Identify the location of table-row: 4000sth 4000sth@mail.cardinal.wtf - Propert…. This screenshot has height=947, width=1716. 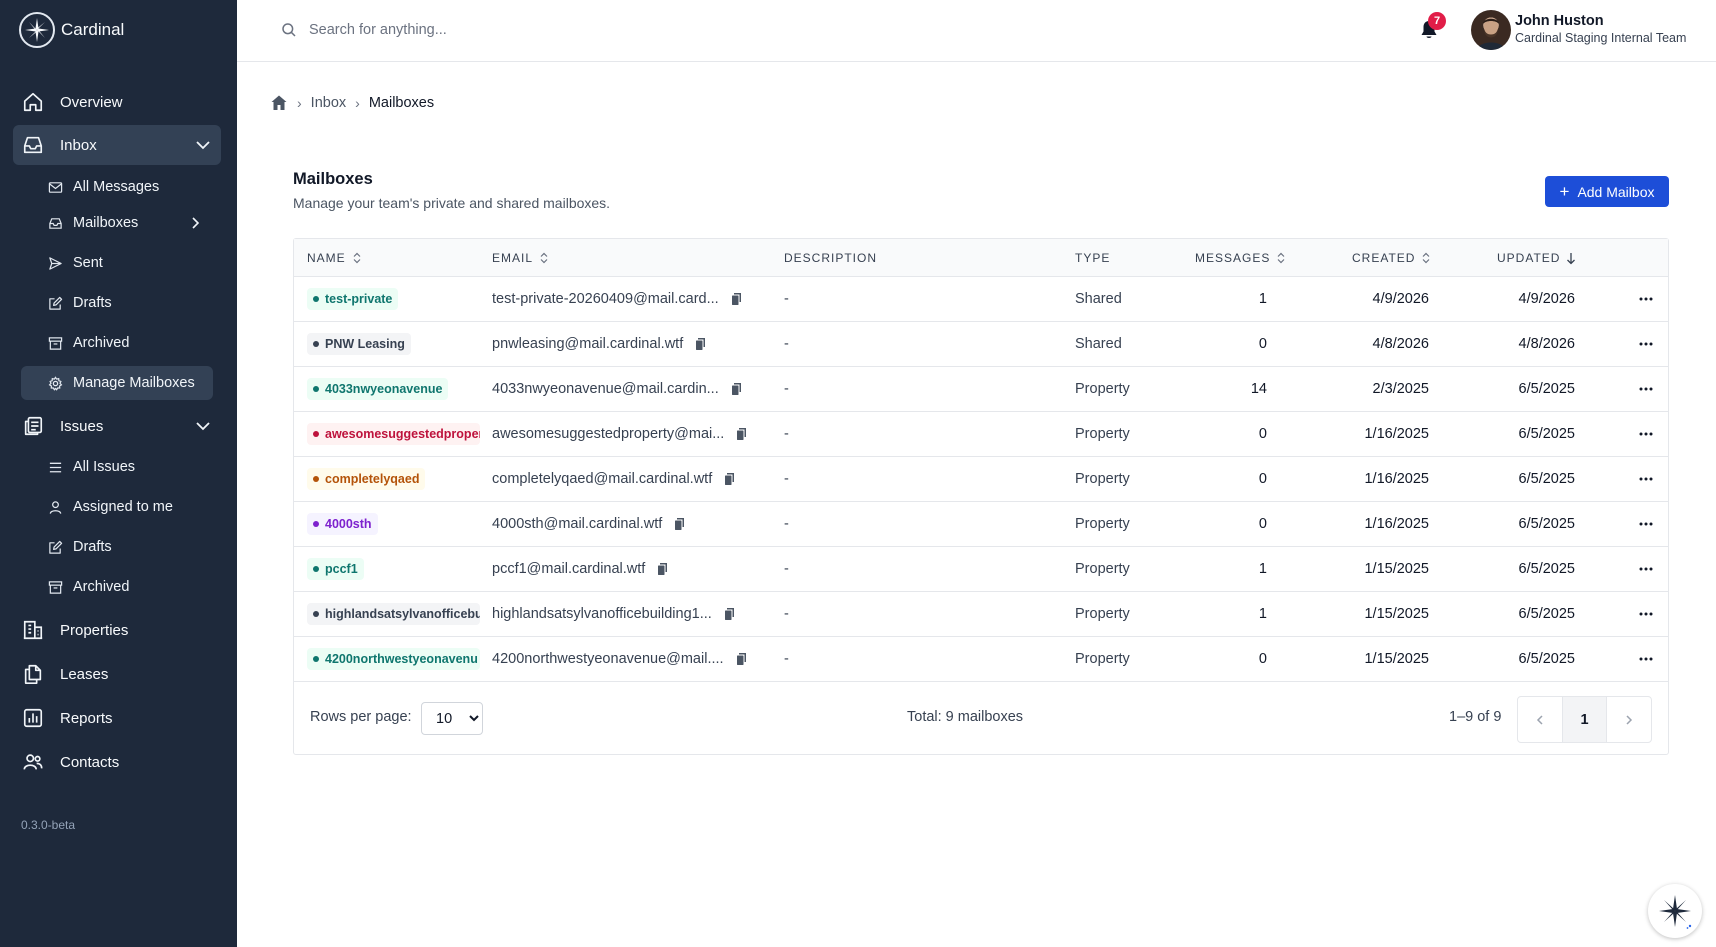
(981, 524).